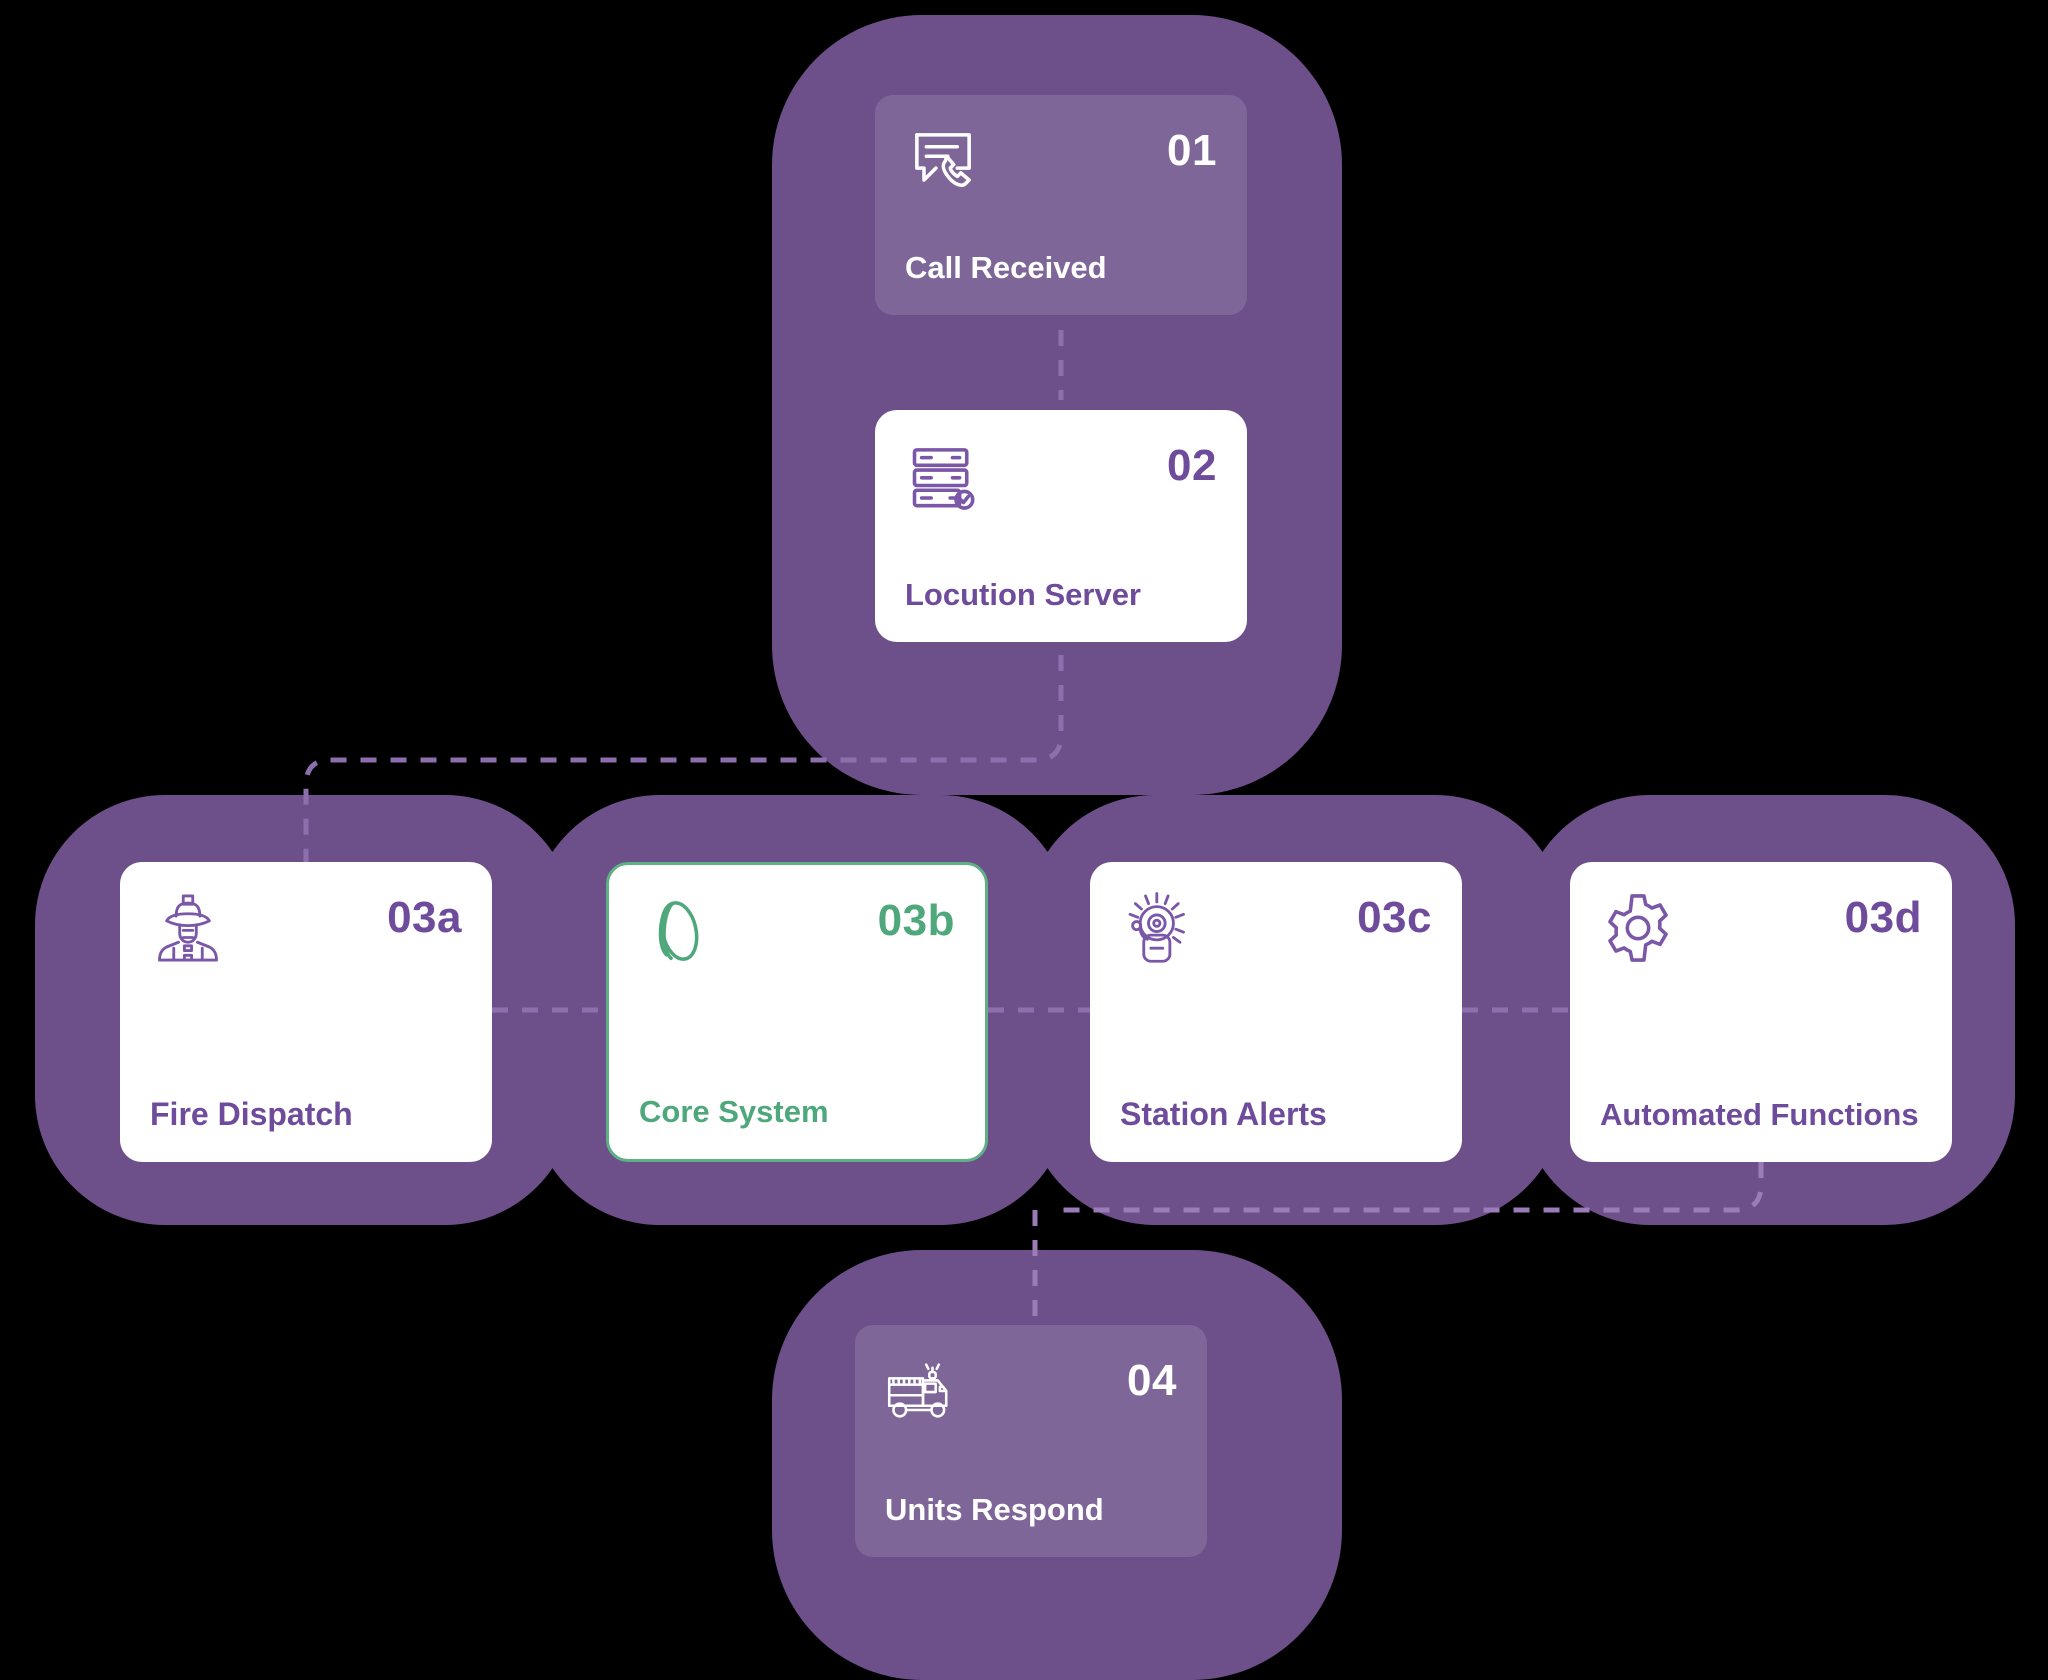 The image size is (2048, 1680). Describe the element at coordinates (1638, 928) in the screenshot. I see `gear-icon` at that location.